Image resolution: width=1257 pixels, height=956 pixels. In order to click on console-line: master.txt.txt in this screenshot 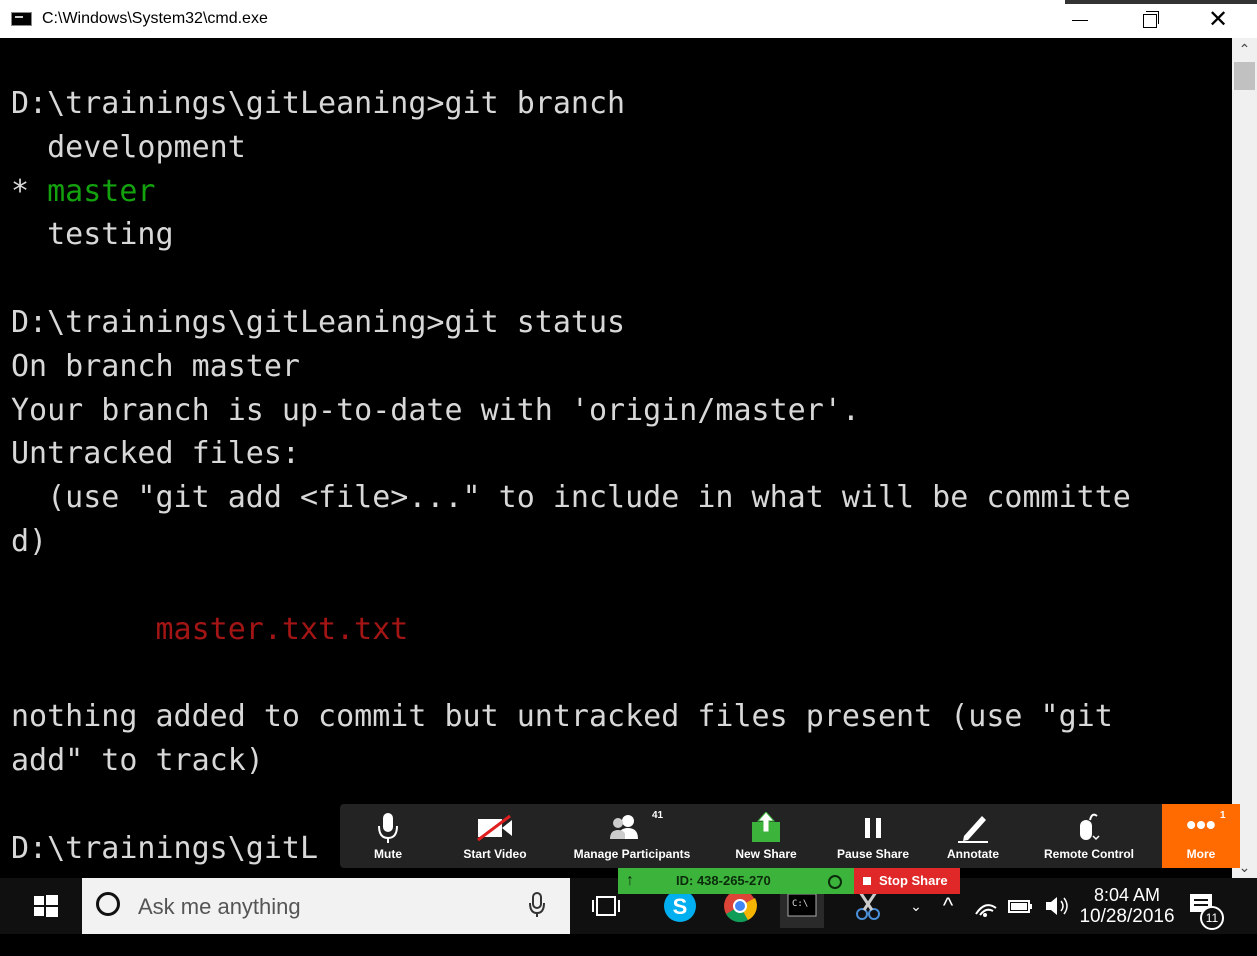, I will do `click(571, 630)`.